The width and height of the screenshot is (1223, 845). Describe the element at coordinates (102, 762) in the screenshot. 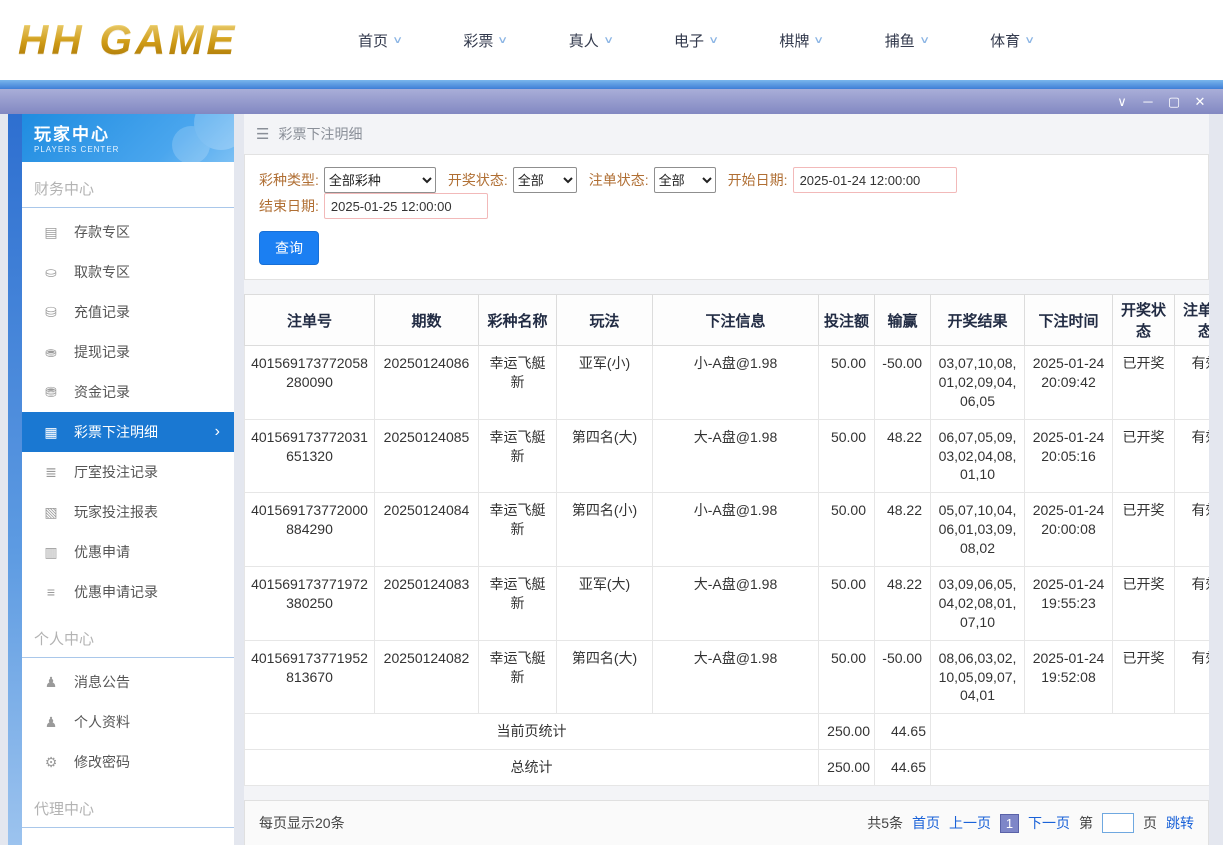

I see `sidebar-item-label: 修改密码` at that location.